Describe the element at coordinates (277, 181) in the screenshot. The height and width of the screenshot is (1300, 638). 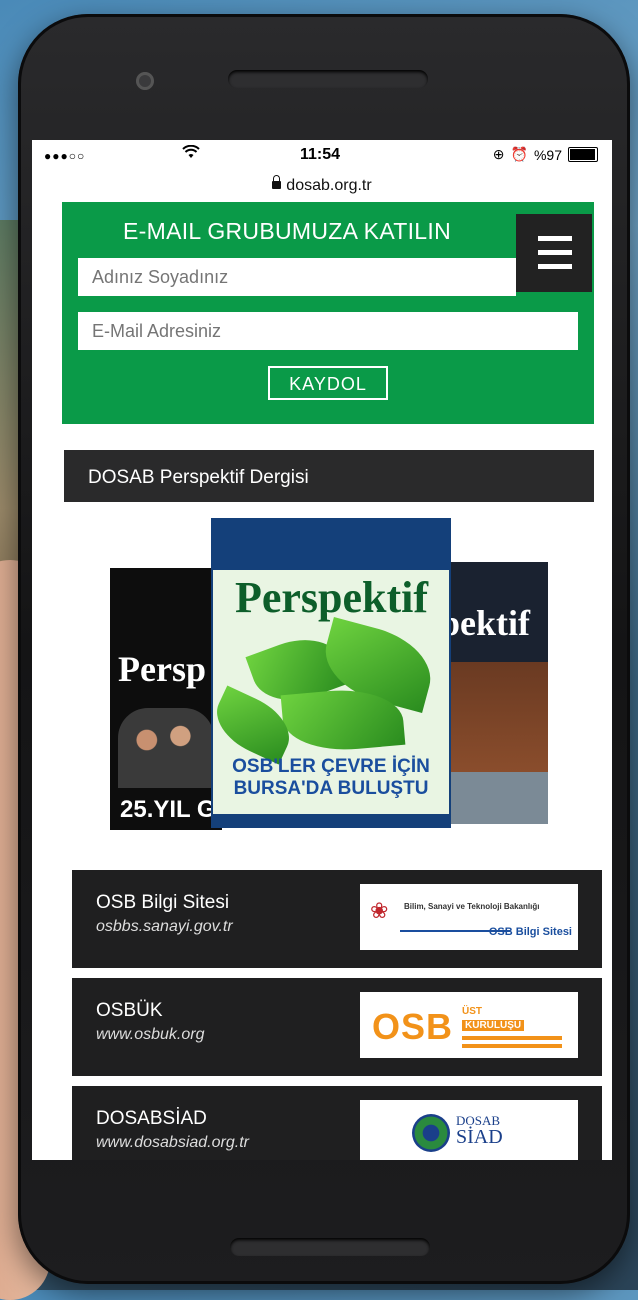
I see `lock-icon` at that location.